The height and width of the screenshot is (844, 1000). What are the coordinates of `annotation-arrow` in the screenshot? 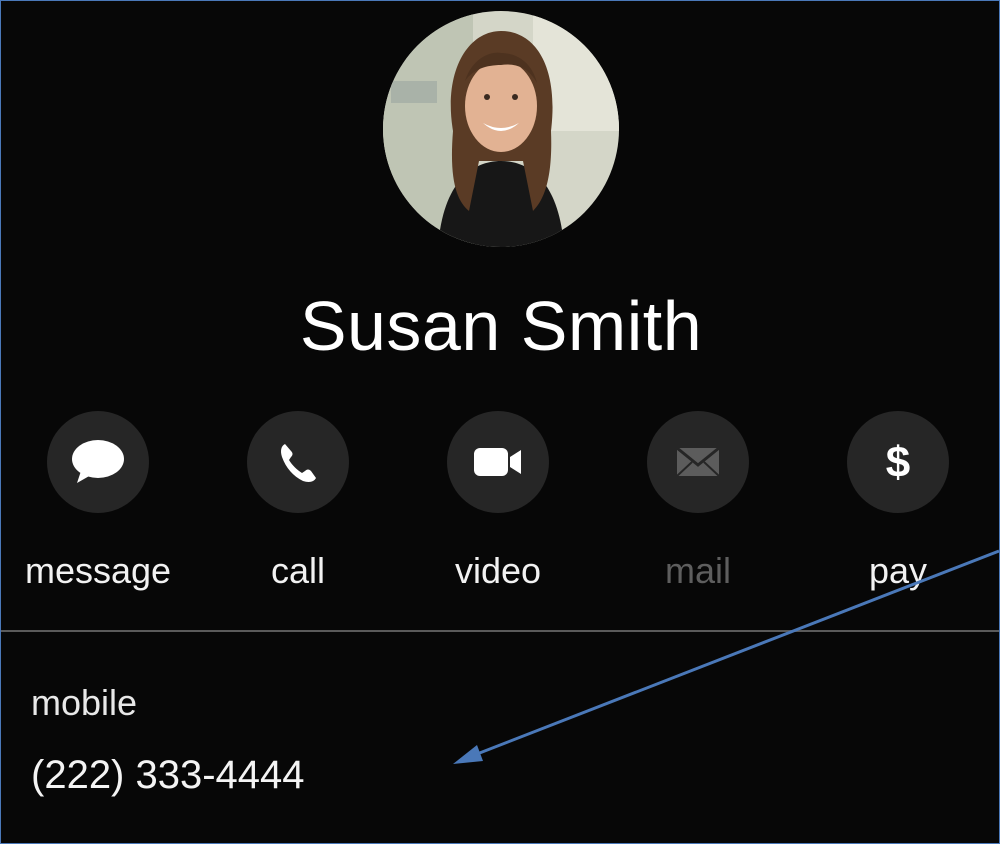 It's located at (726, 656).